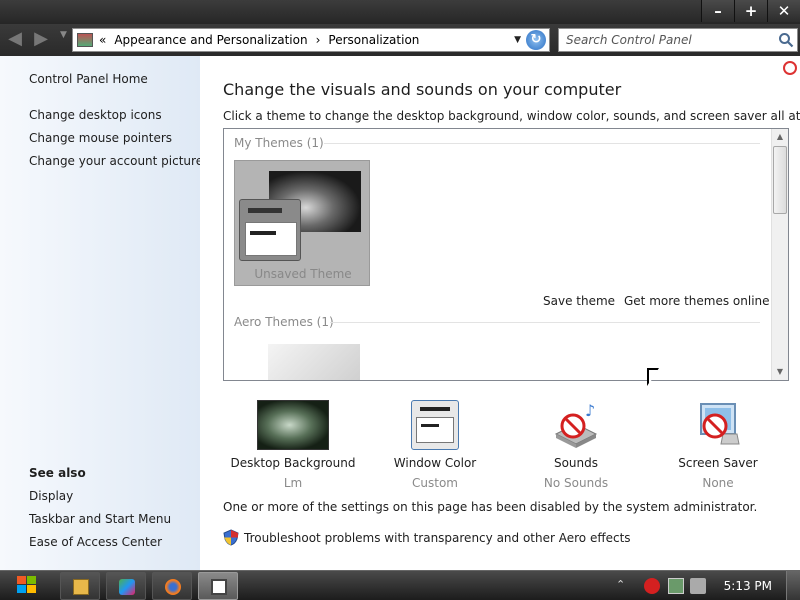 The height and width of the screenshot is (600, 800). I want to click on taskbar-start-menu-link: Taskbar and Start Menu, so click(100, 519).